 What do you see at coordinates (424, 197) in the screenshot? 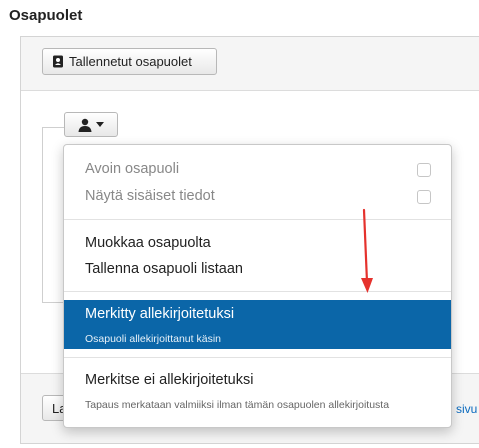
I see `show-internal-checkbox` at bounding box center [424, 197].